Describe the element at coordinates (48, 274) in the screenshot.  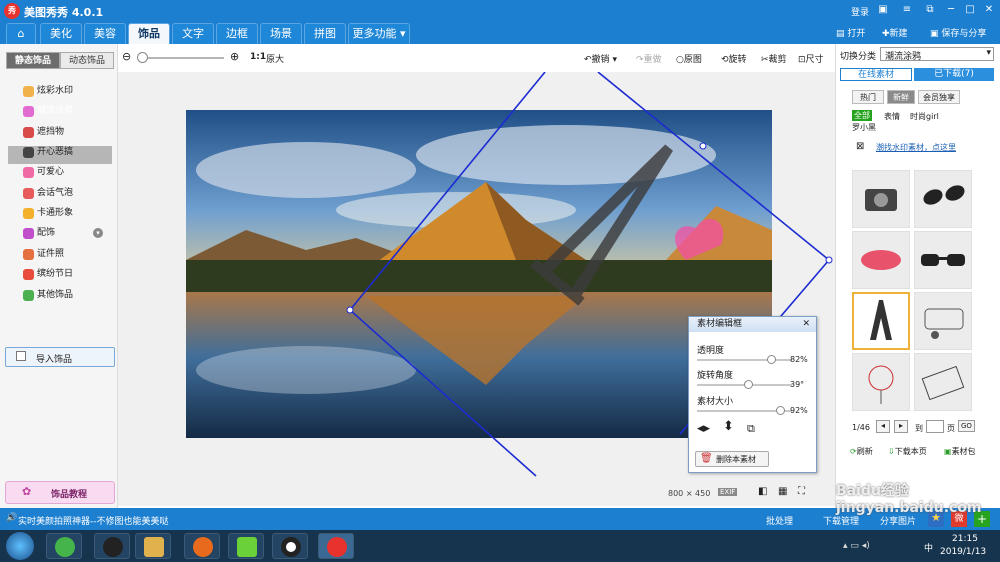
I see `category-item: 缤纷节日` at that location.